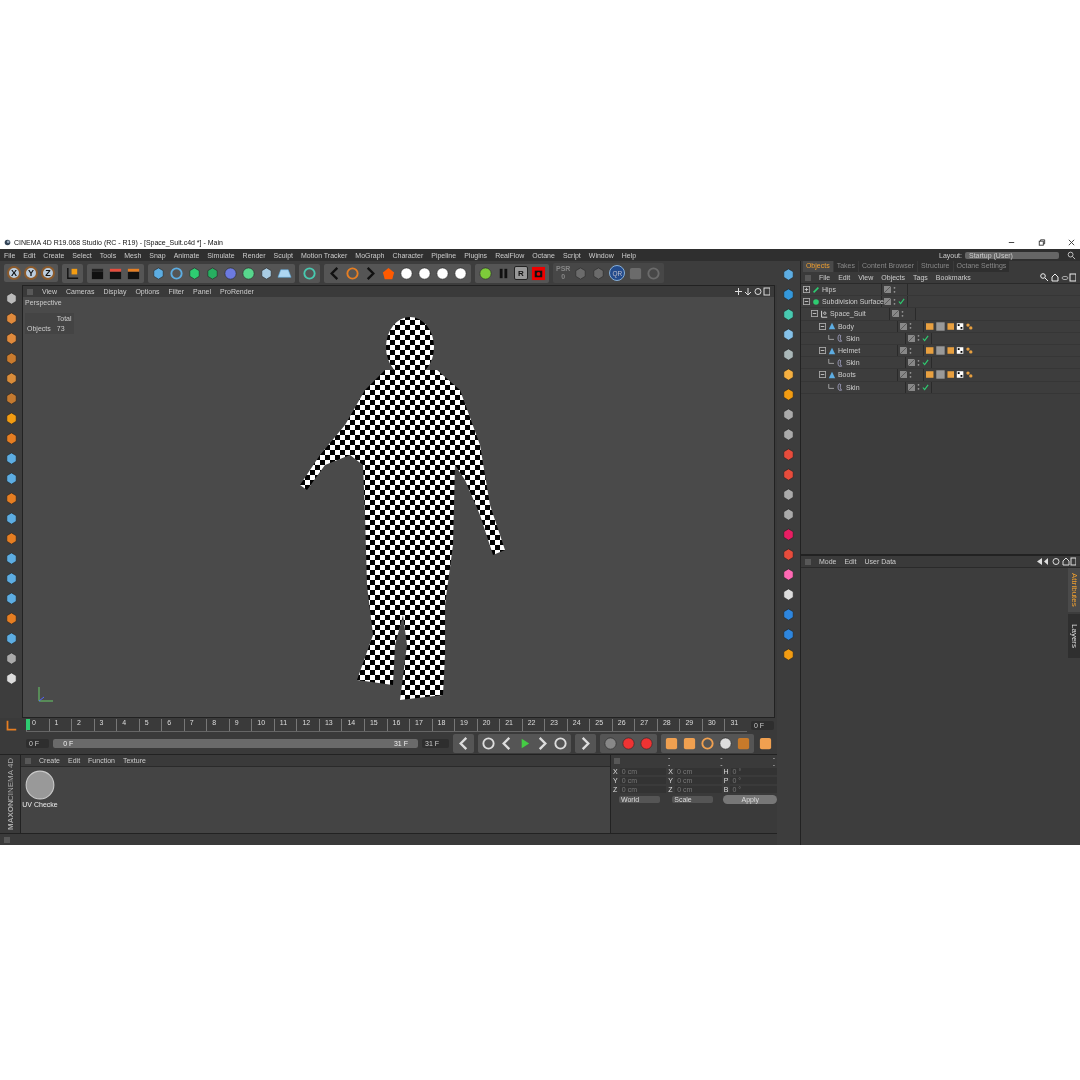 The image size is (1080, 1080). Describe the element at coordinates (31, 273) in the screenshot. I see `axis-lock-button: Y` at that location.